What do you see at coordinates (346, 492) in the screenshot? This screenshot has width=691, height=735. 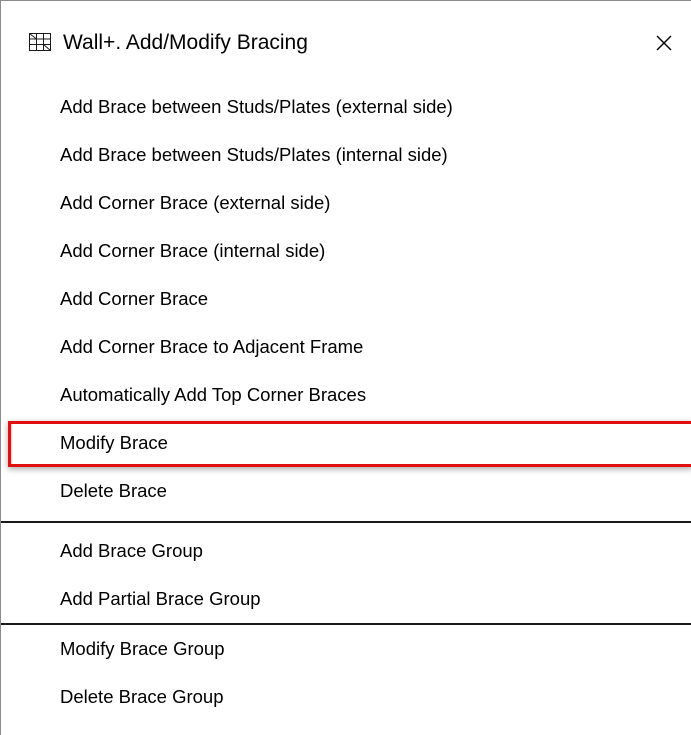 I see `menu-item-delete-brace: Delete Brace` at bounding box center [346, 492].